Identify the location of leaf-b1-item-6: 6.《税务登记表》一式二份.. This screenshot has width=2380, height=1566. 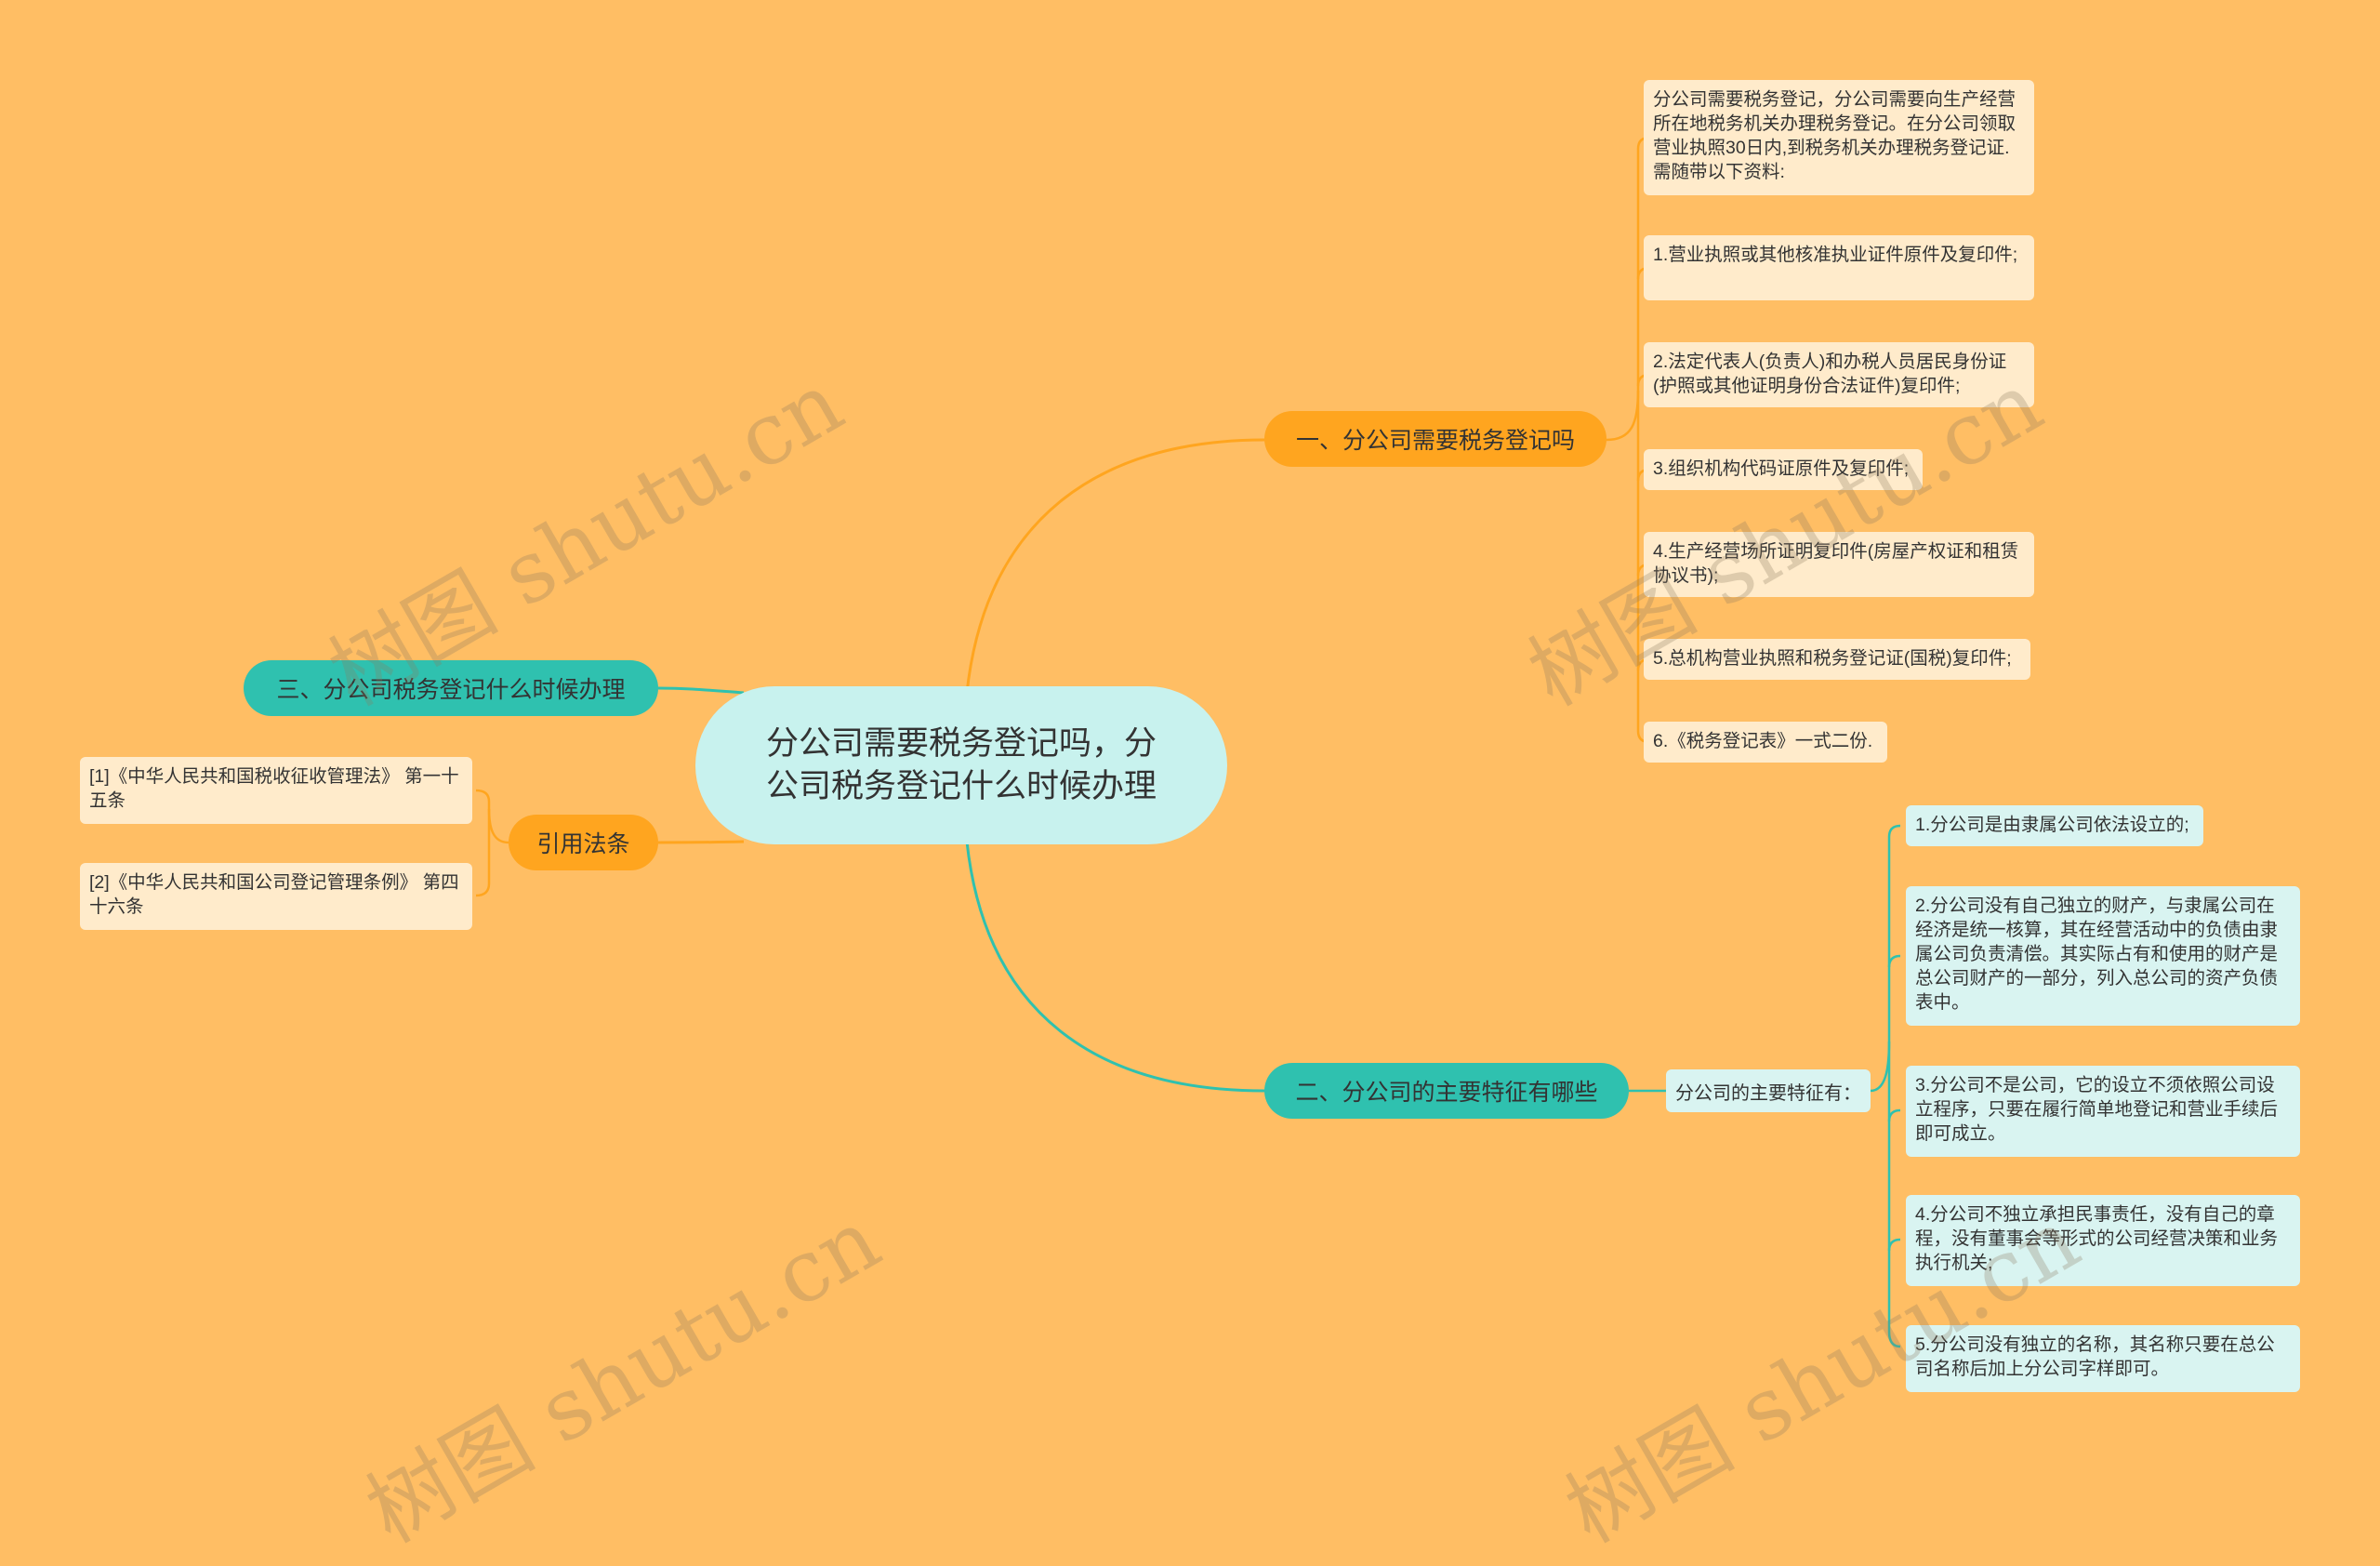
(1765, 742).